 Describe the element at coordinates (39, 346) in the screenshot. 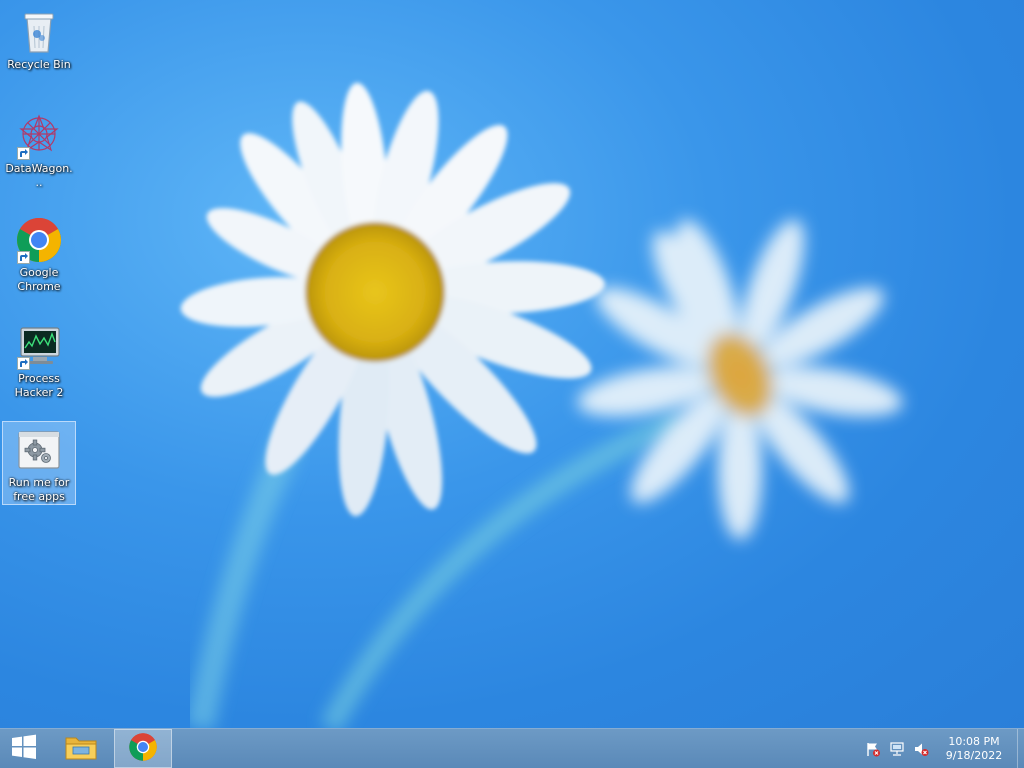

I see `process-hacker-icon` at that location.